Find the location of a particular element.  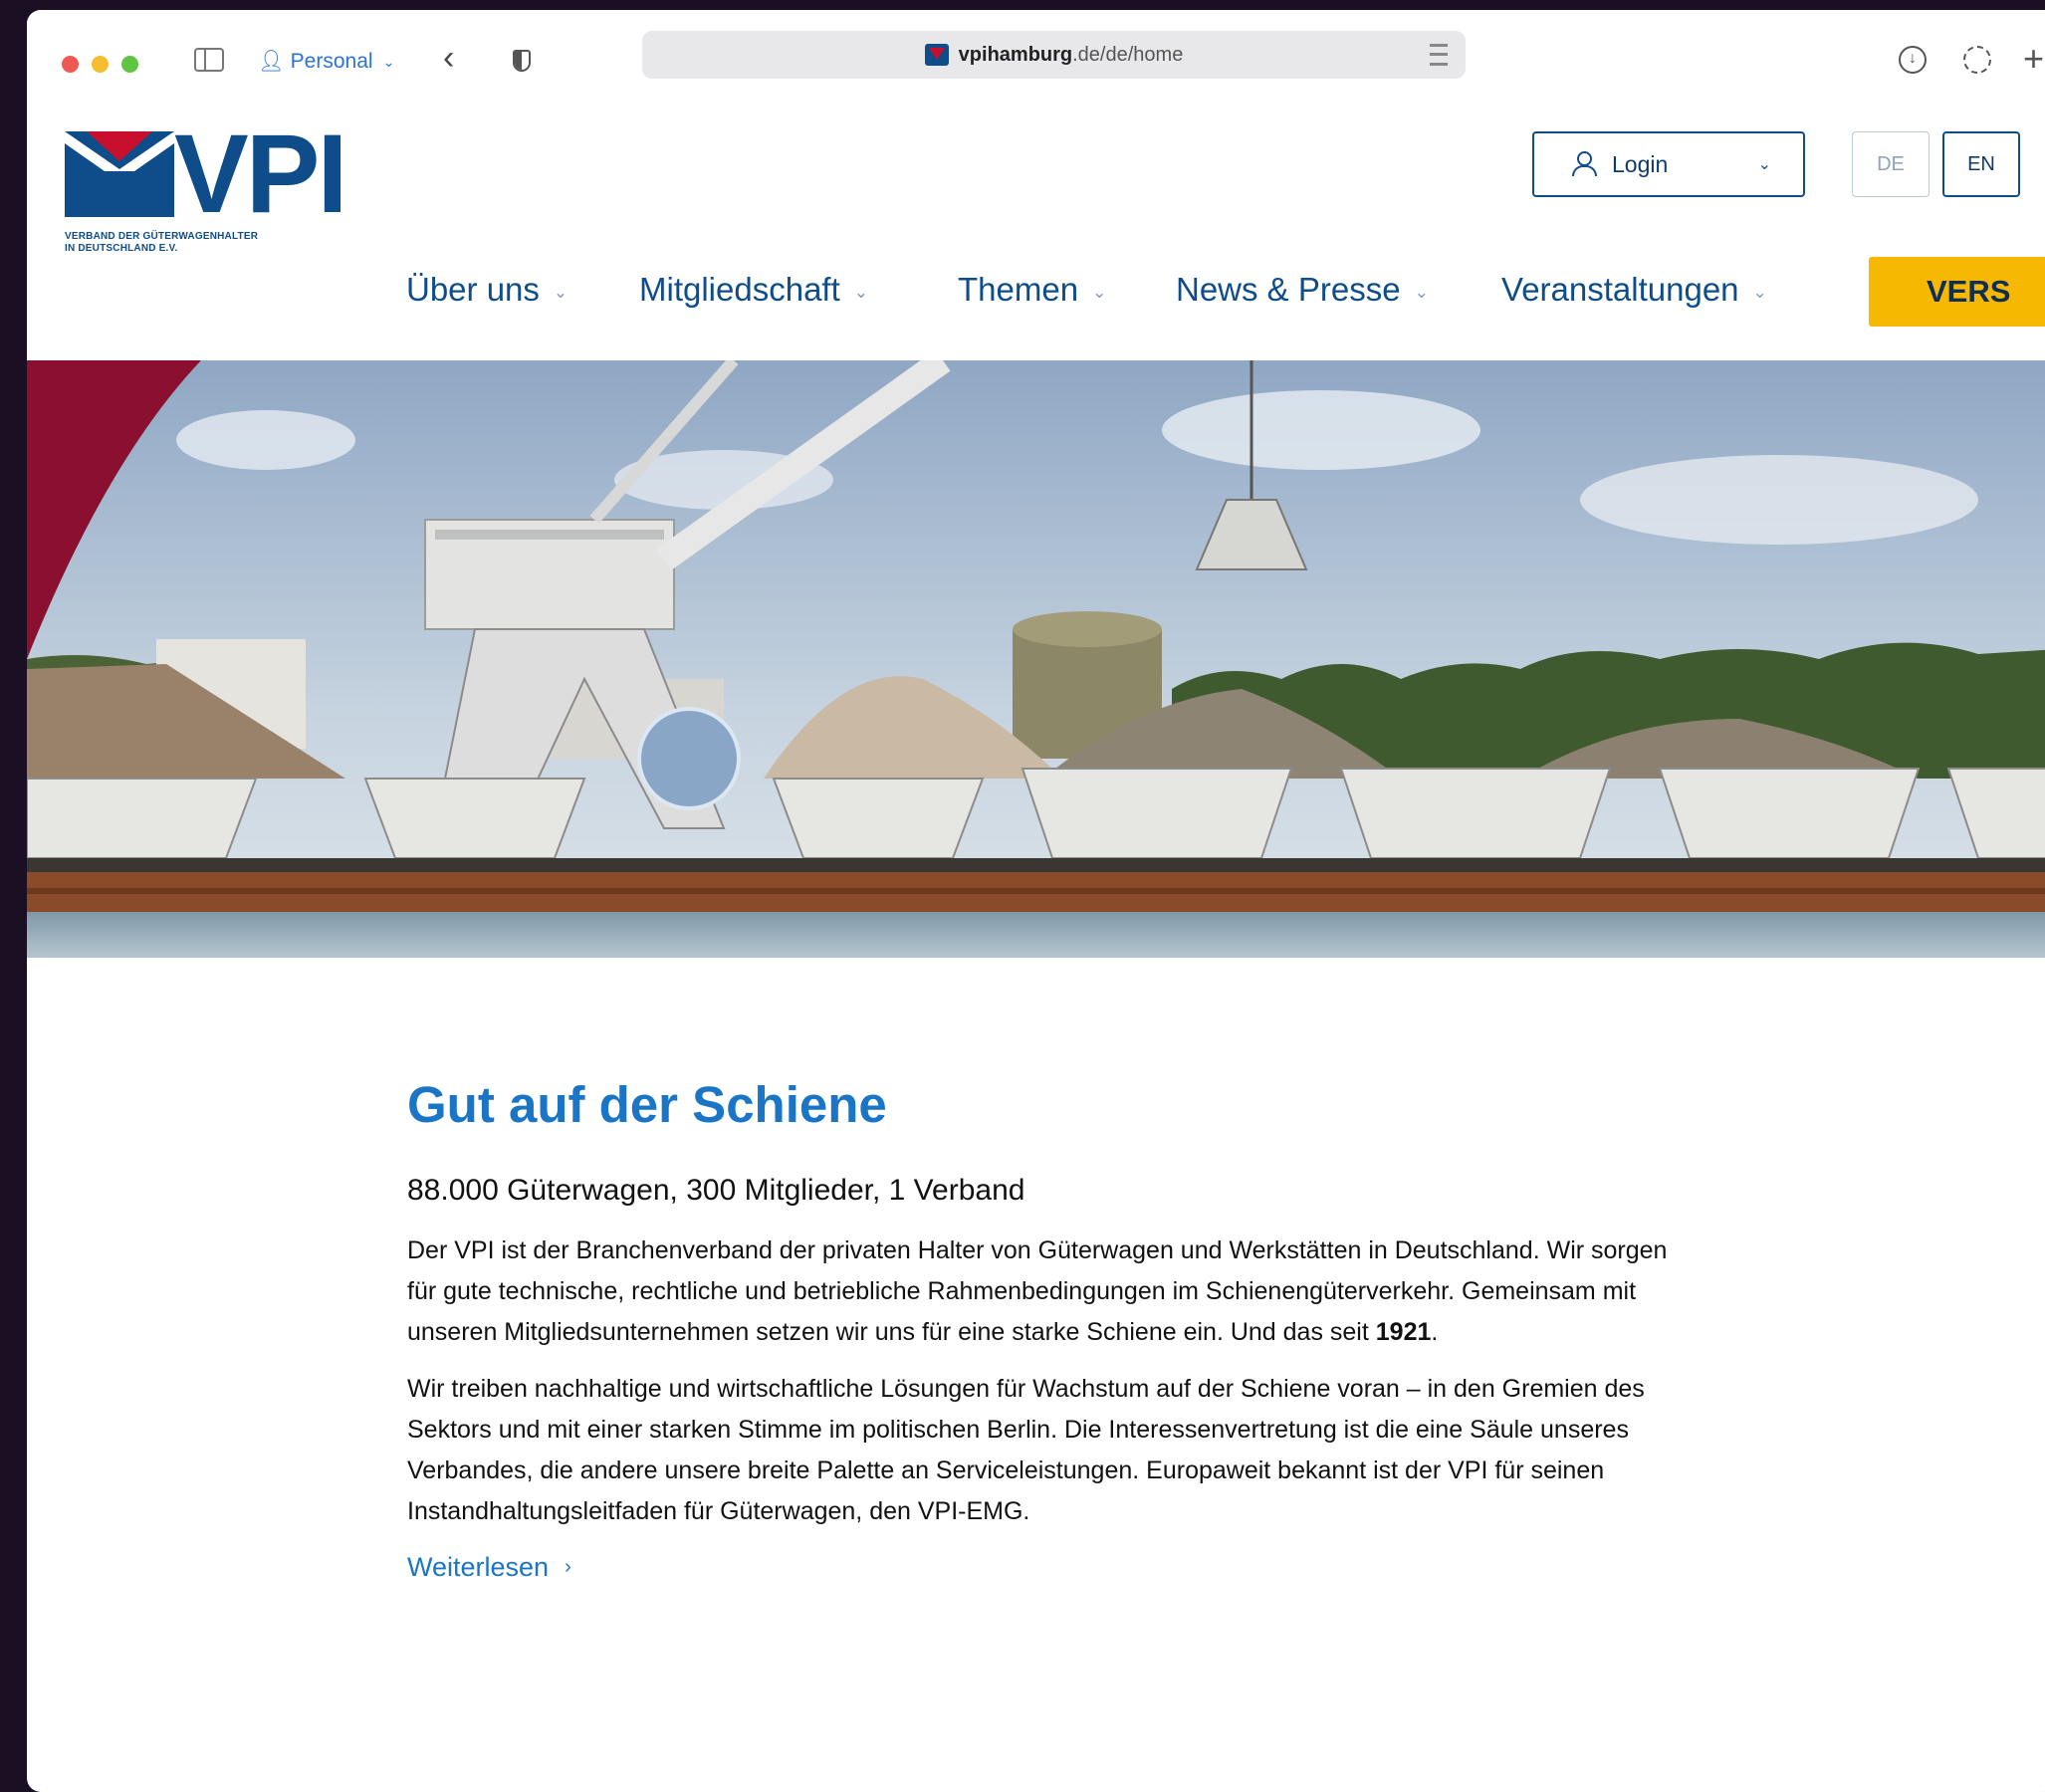

user-icon is located at coordinates (1583, 164).